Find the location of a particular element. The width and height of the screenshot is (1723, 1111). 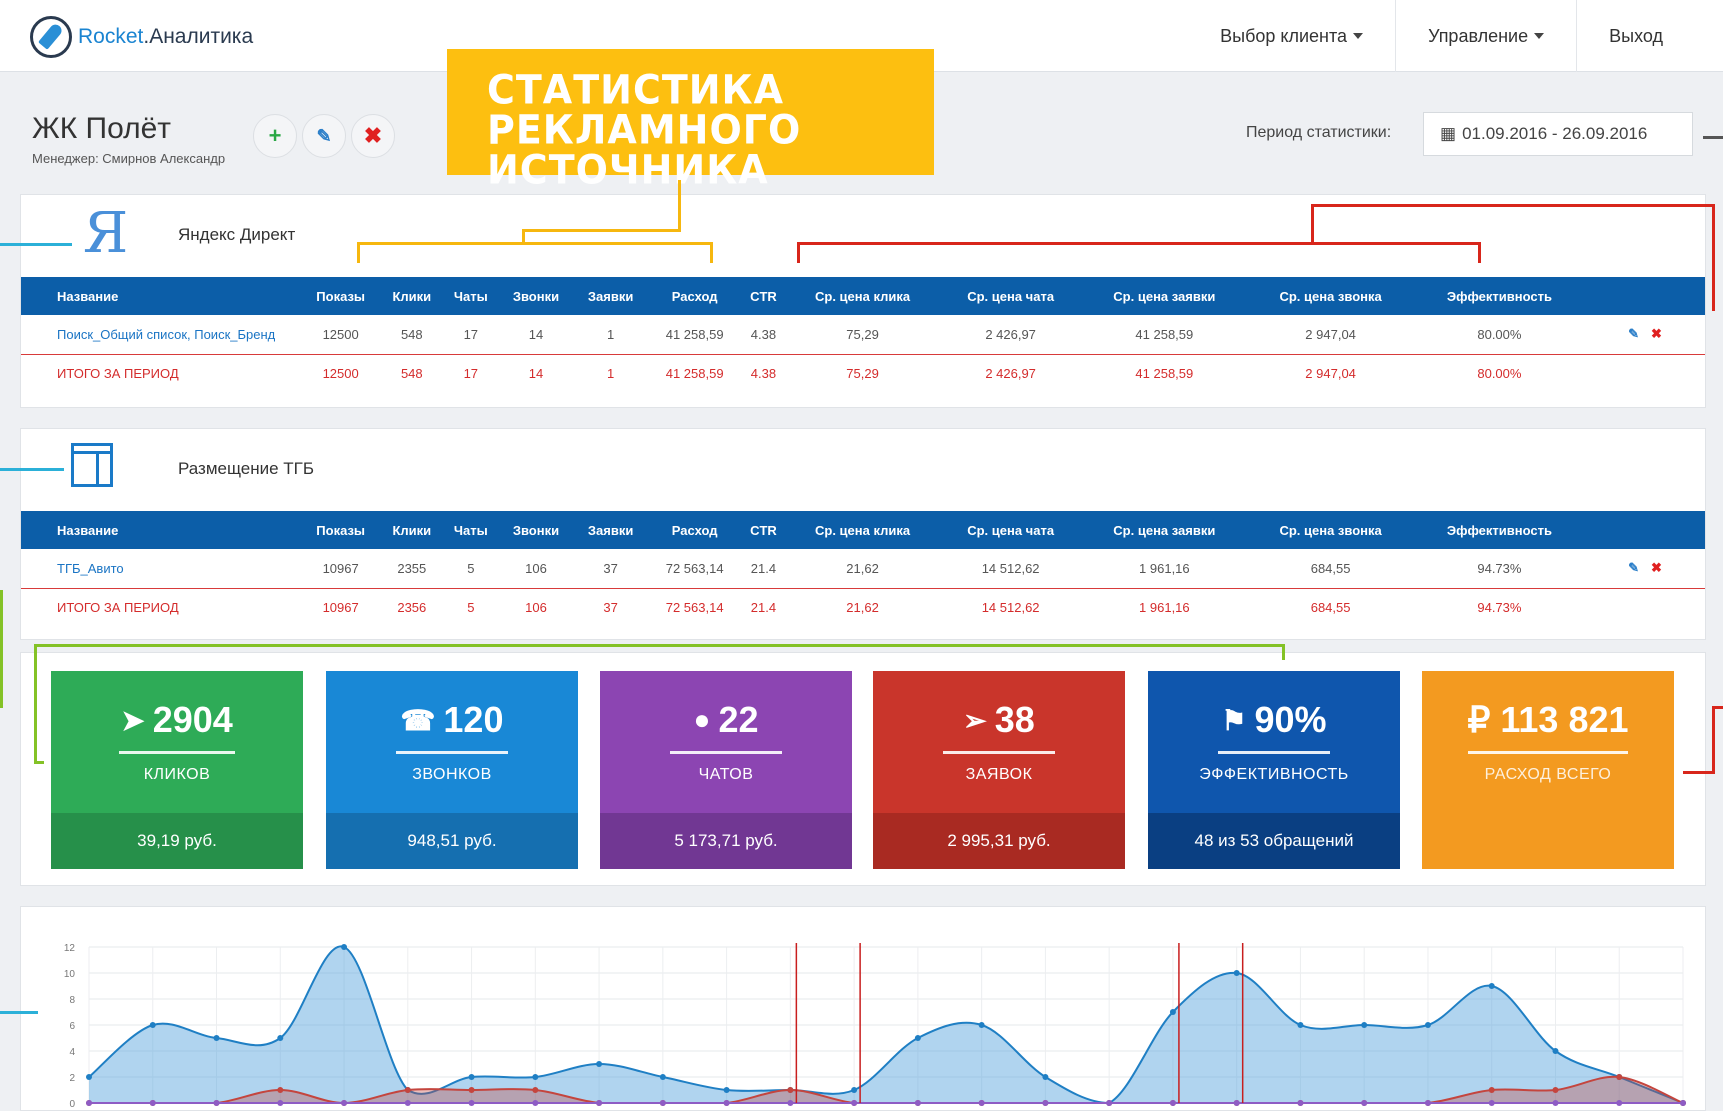

total-cell: 75,29 is located at coordinates (862, 374).